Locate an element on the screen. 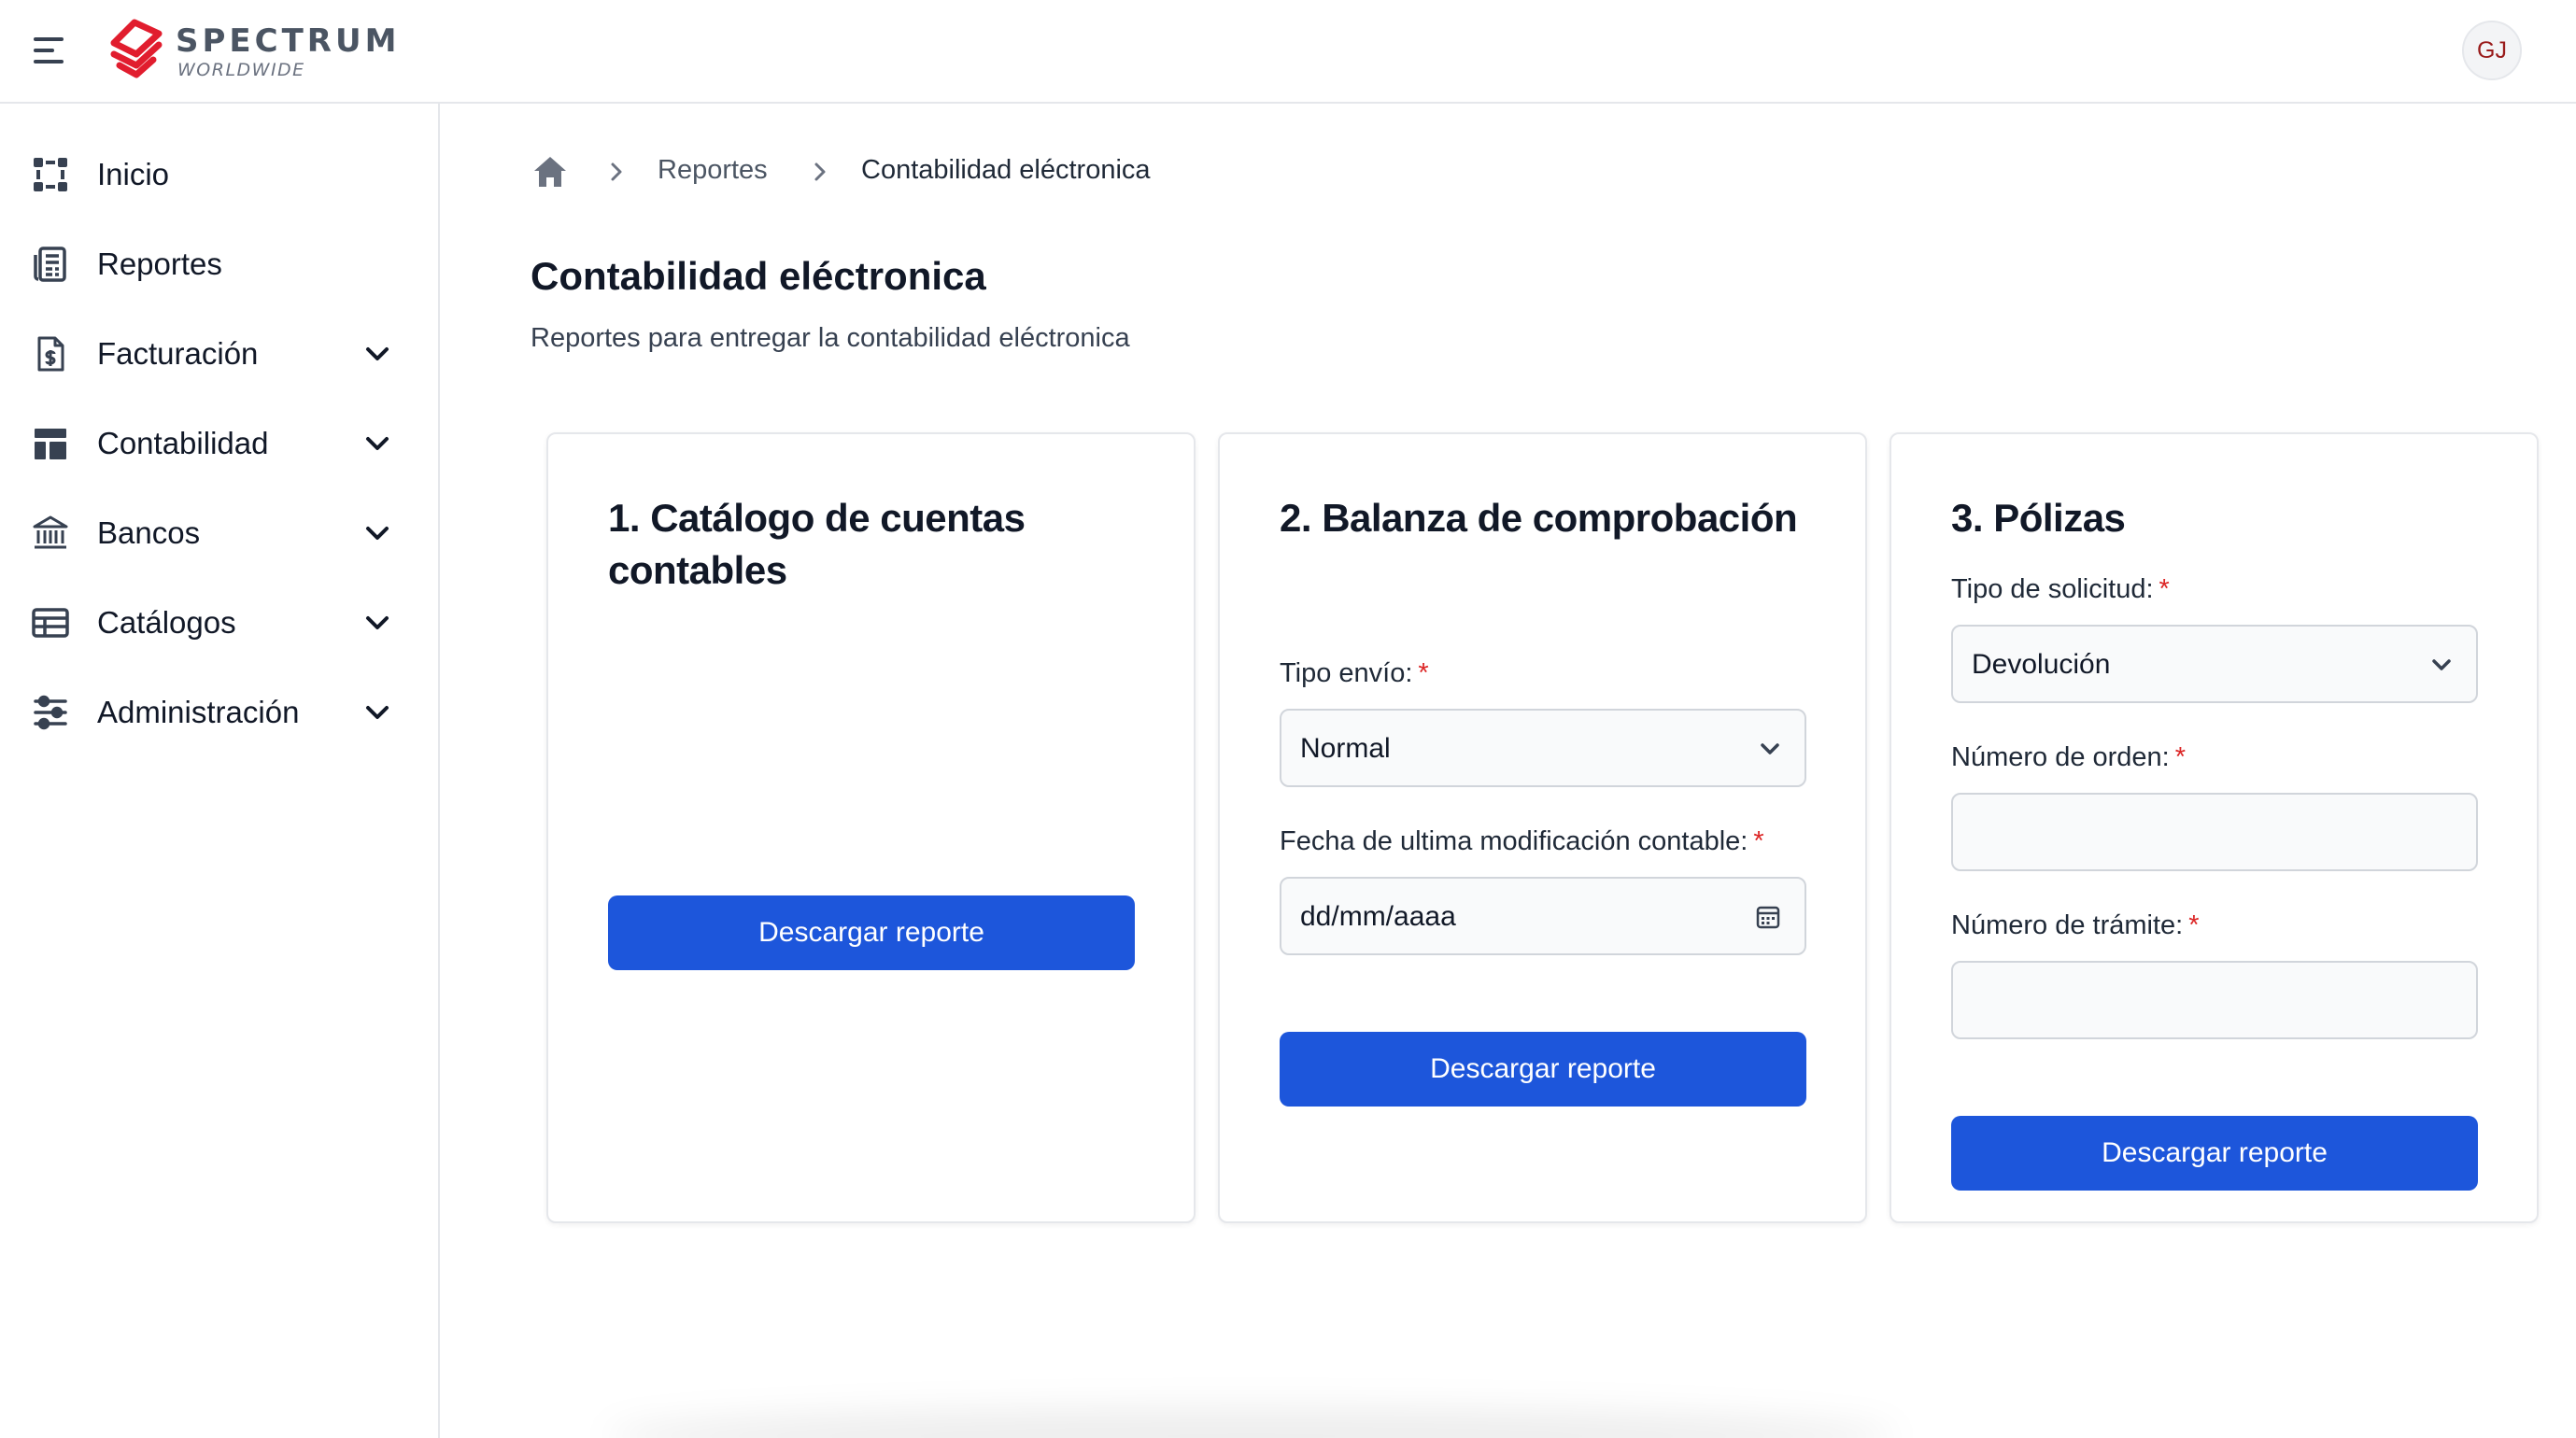 The height and width of the screenshot is (1438, 2576). user-avatar: GJ is located at coordinates (2492, 50).